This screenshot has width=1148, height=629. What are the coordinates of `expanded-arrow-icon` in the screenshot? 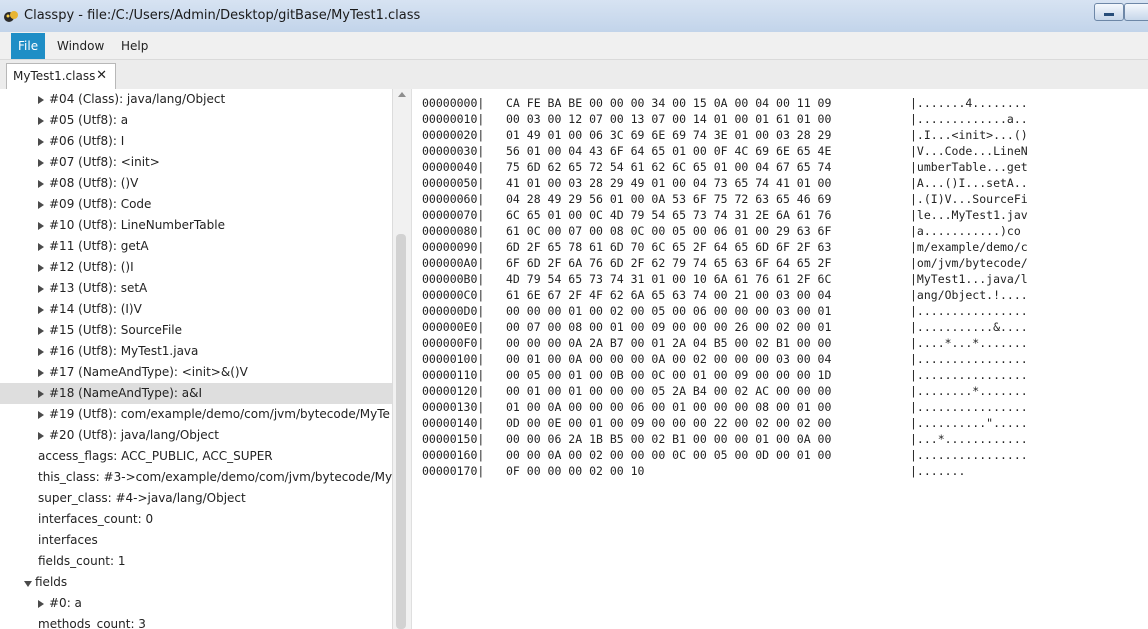 It's located at (28, 584).